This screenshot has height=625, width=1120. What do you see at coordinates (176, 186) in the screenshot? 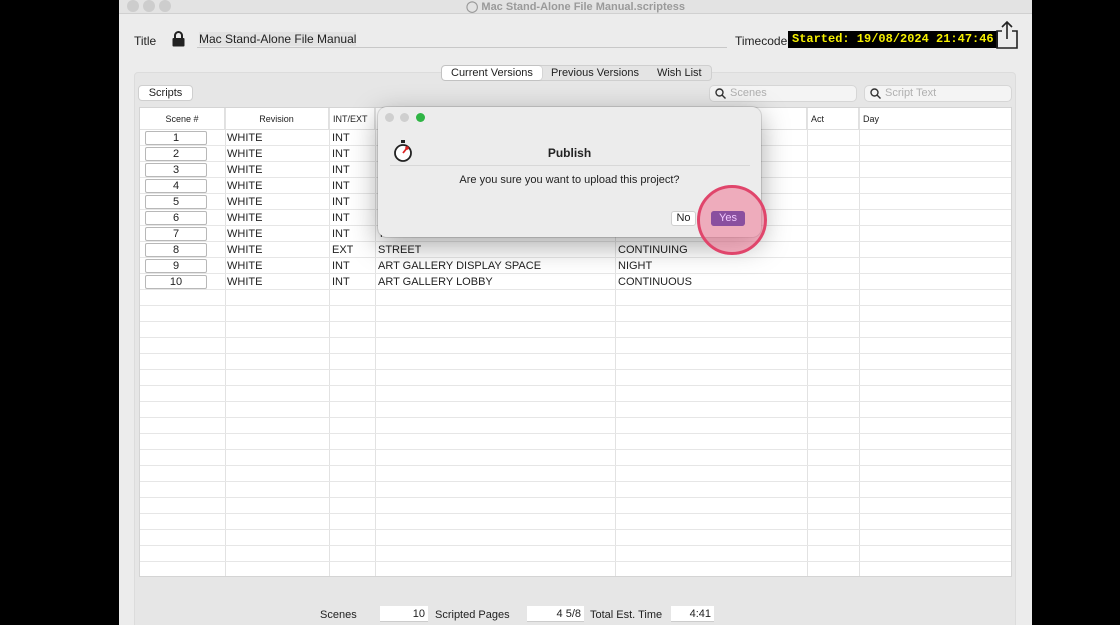
I see `scene-number-button: 4` at bounding box center [176, 186].